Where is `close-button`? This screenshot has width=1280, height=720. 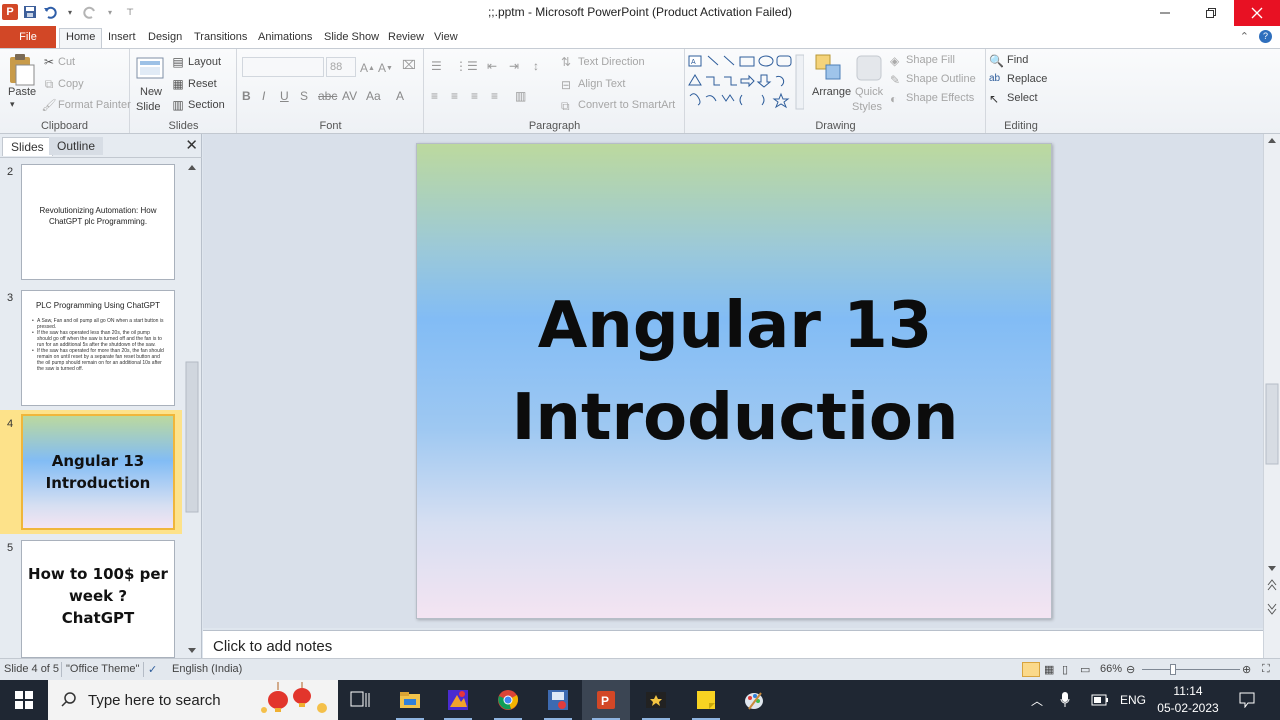 close-button is located at coordinates (1257, 13).